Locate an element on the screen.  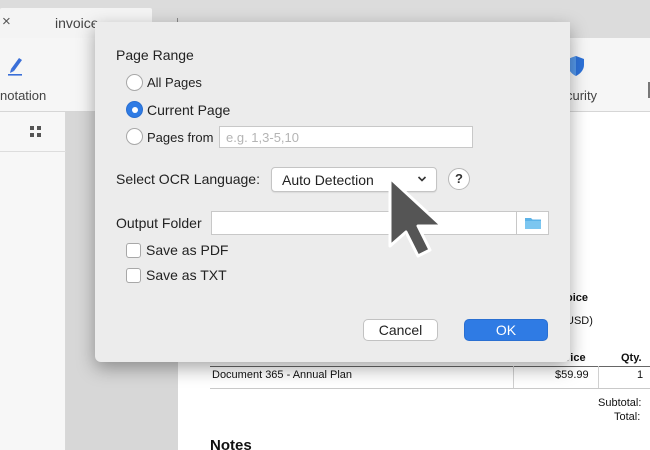
grid-icon is located at coordinates (36, 132).